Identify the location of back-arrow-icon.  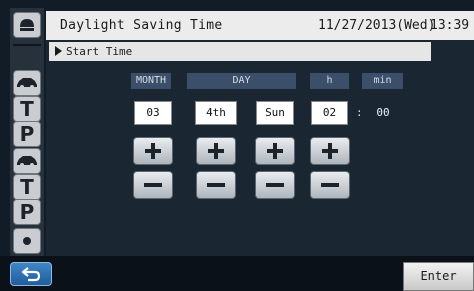
(31, 274).